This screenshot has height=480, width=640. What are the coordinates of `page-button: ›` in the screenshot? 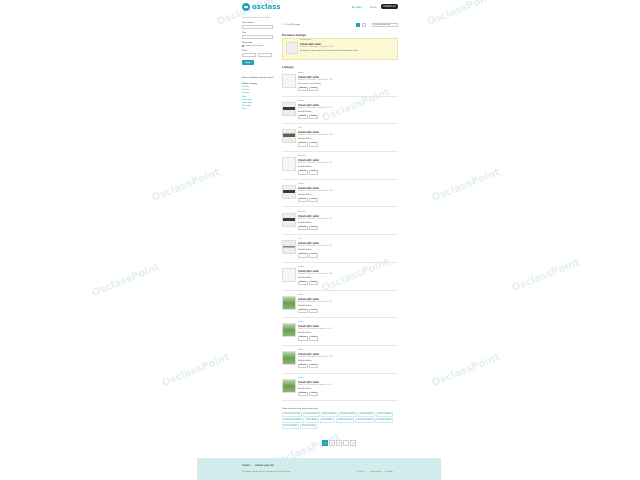 It's located at (346, 443).